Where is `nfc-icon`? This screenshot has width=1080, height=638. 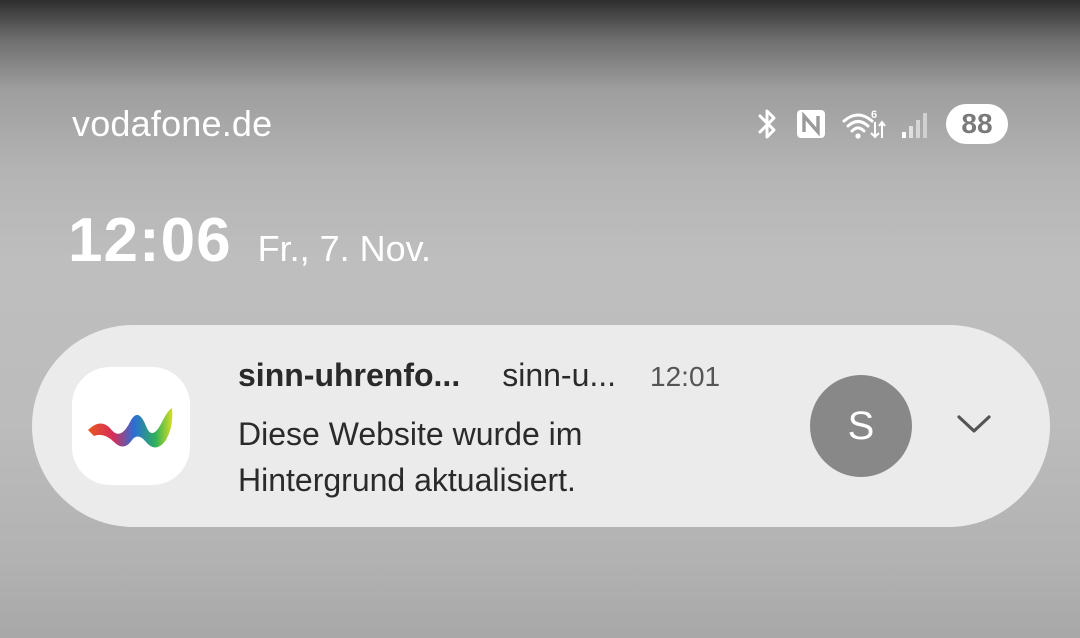
nfc-icon is located at coordinates (811, 124).